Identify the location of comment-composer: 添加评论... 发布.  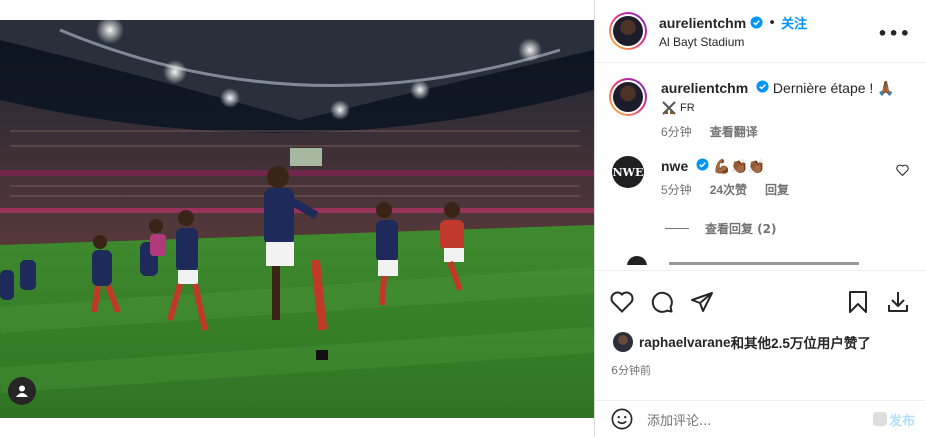
(760, 418).